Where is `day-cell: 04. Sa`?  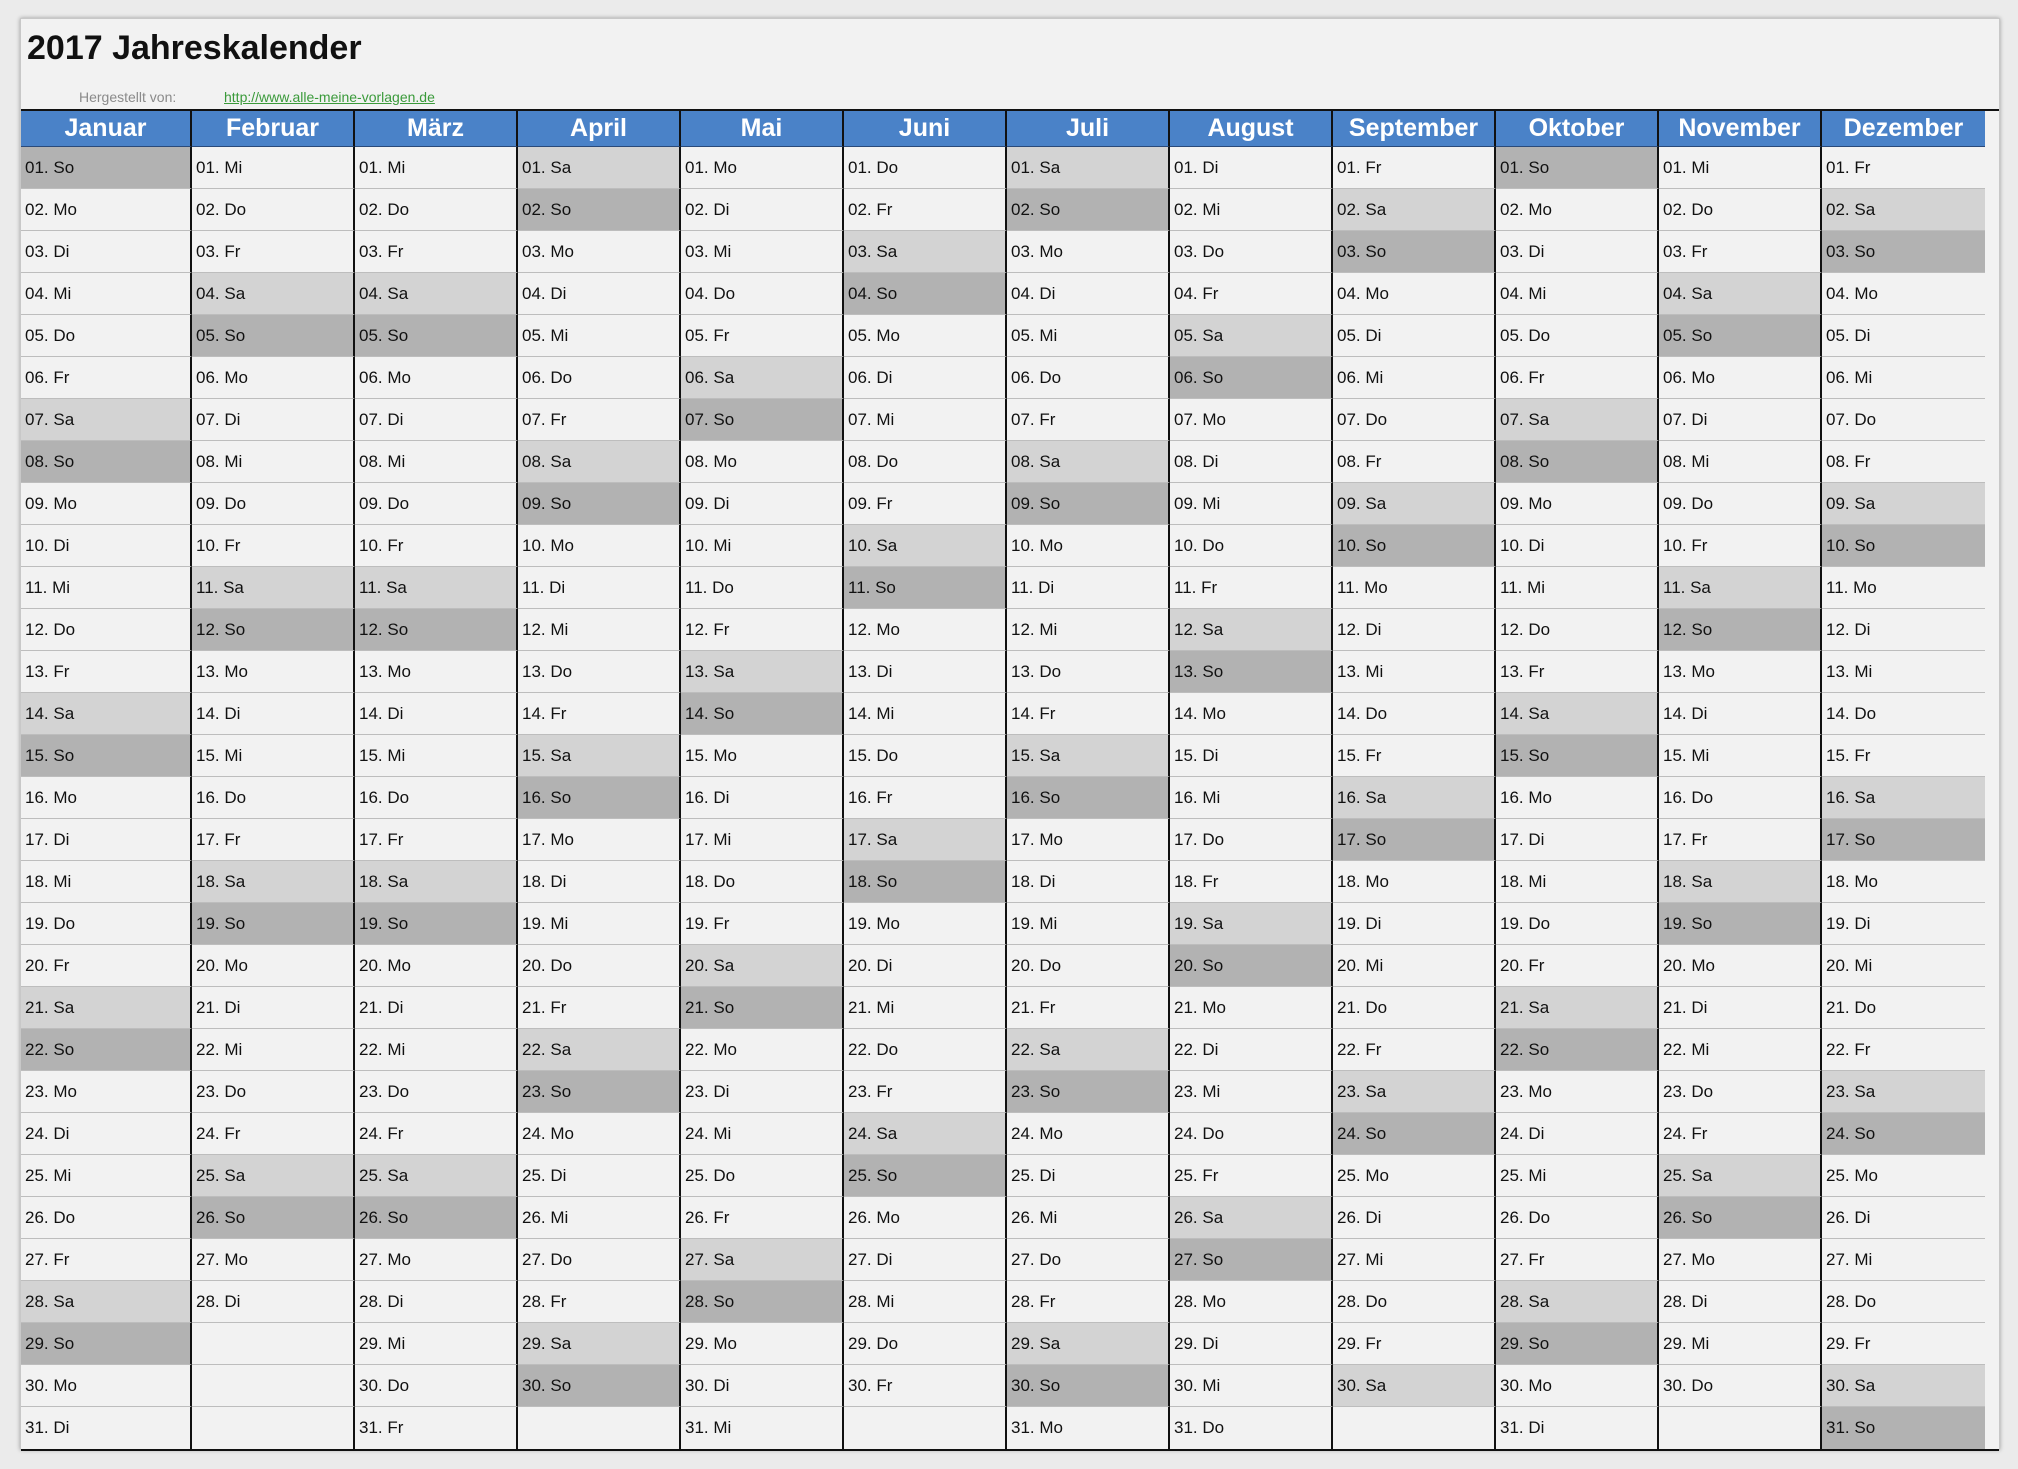
day-cell: 04. Sa is located at coordinates (436, 294).